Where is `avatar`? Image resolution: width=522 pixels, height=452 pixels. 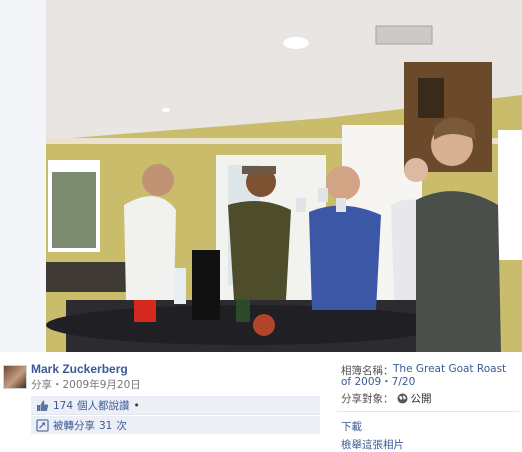 avatar is located at coordinates (15, 377).